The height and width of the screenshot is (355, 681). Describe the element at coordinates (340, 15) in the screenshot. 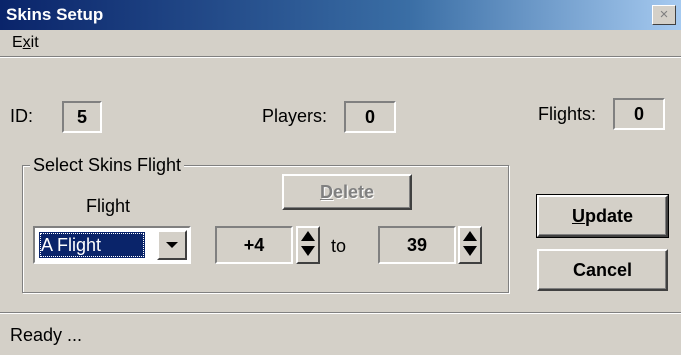

I see `title-bar: Skins Setup ×` at that location.